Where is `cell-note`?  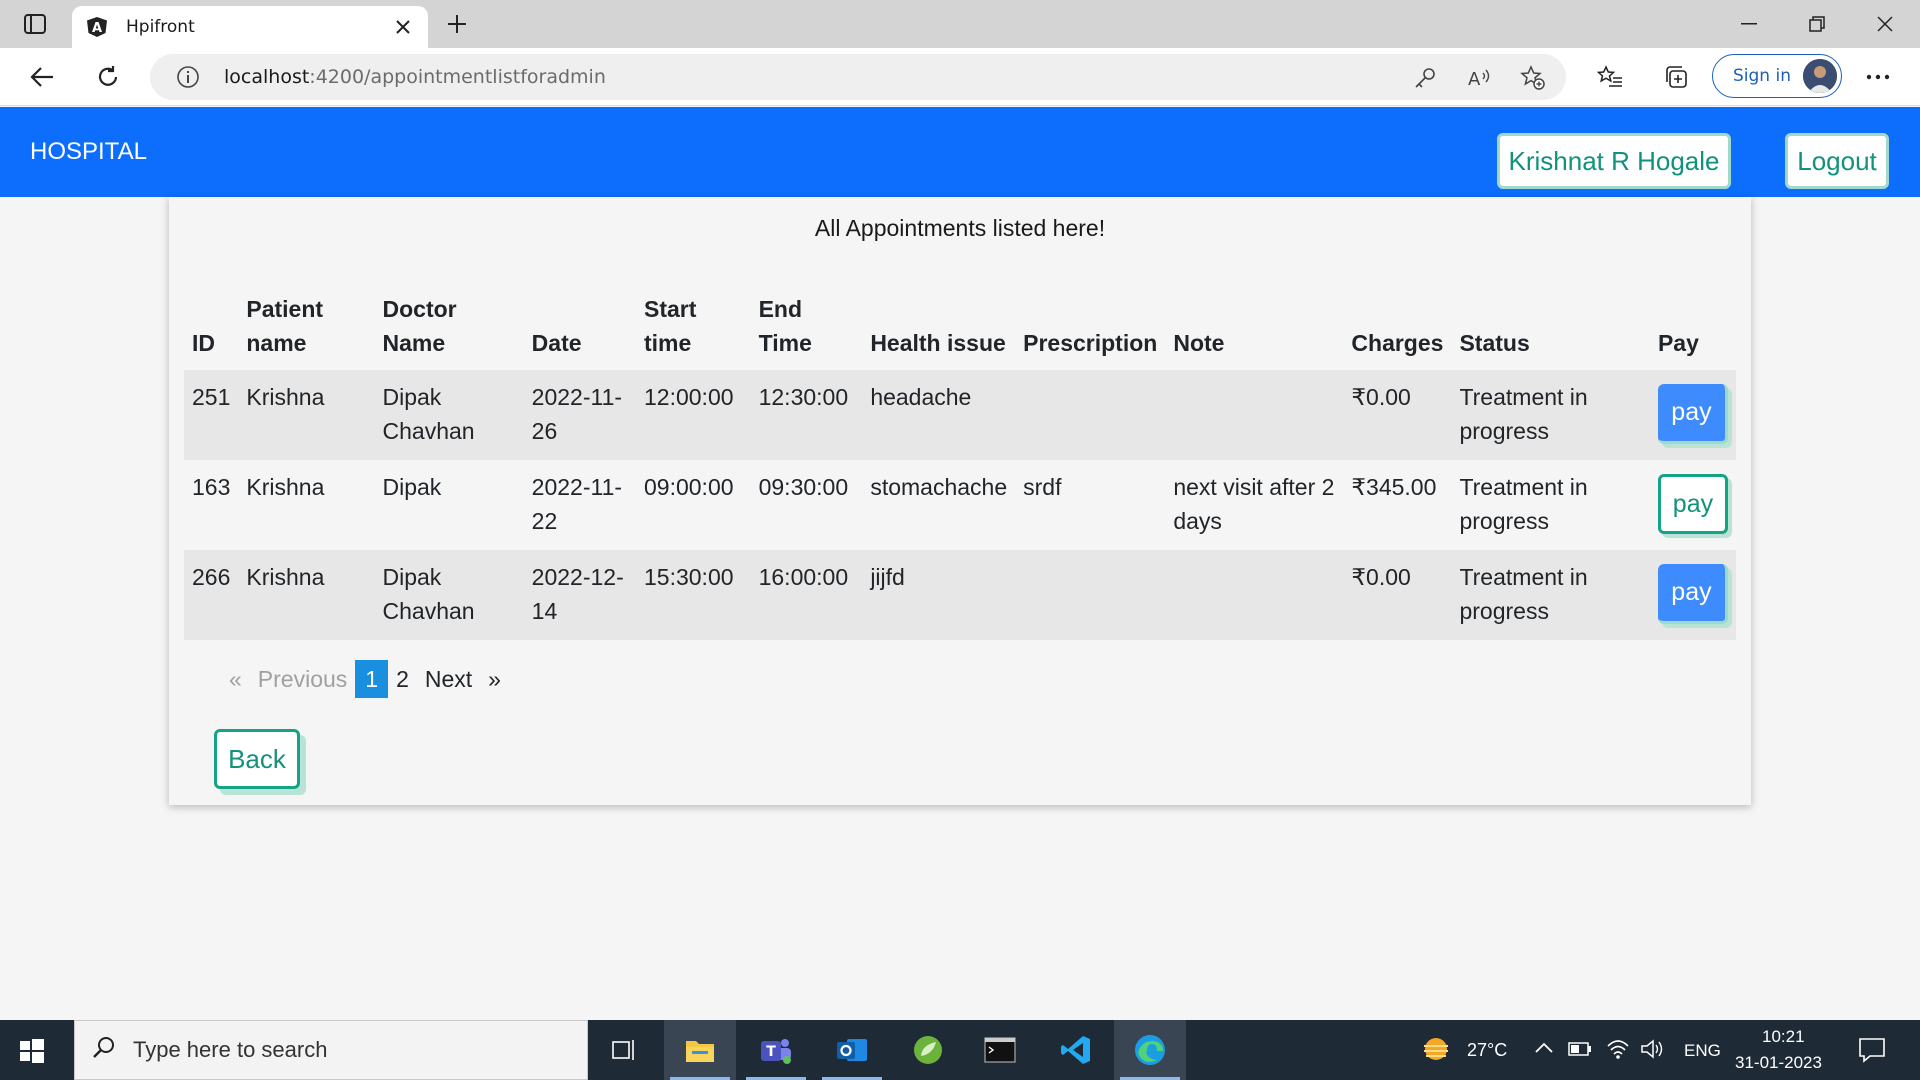 cell-note is located at coordinates (1254, 595).